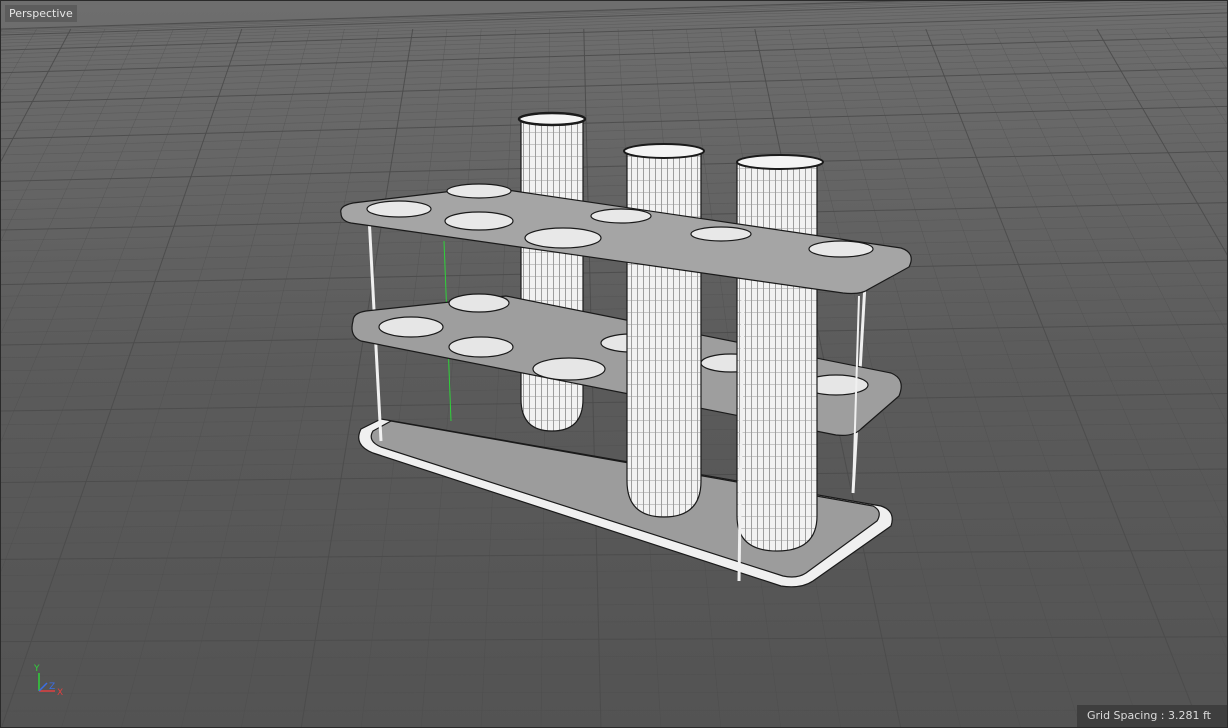 The width and height of the screenshot is (1228, 728). What do you see at coordinates (60, 693) in the screenshot?
I see `axis-label-x: X` at bounding box center [60, 693].